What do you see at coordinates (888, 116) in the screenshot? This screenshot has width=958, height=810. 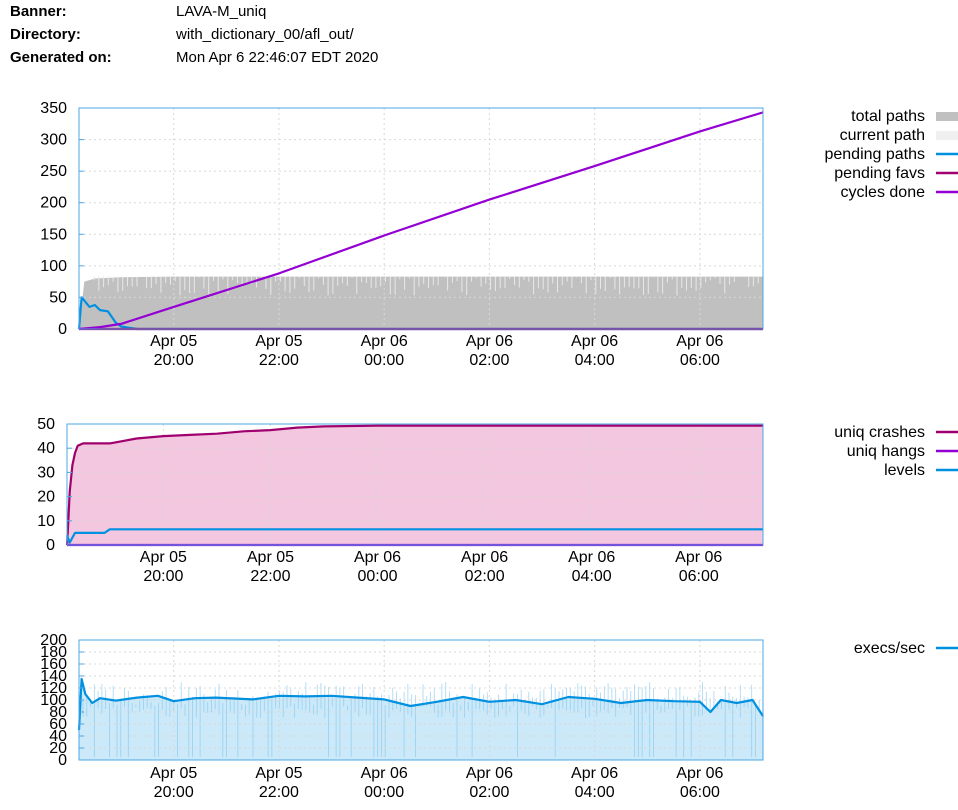 I see `legend-label-total-paths: total paths` at bounding box center [888, 116].